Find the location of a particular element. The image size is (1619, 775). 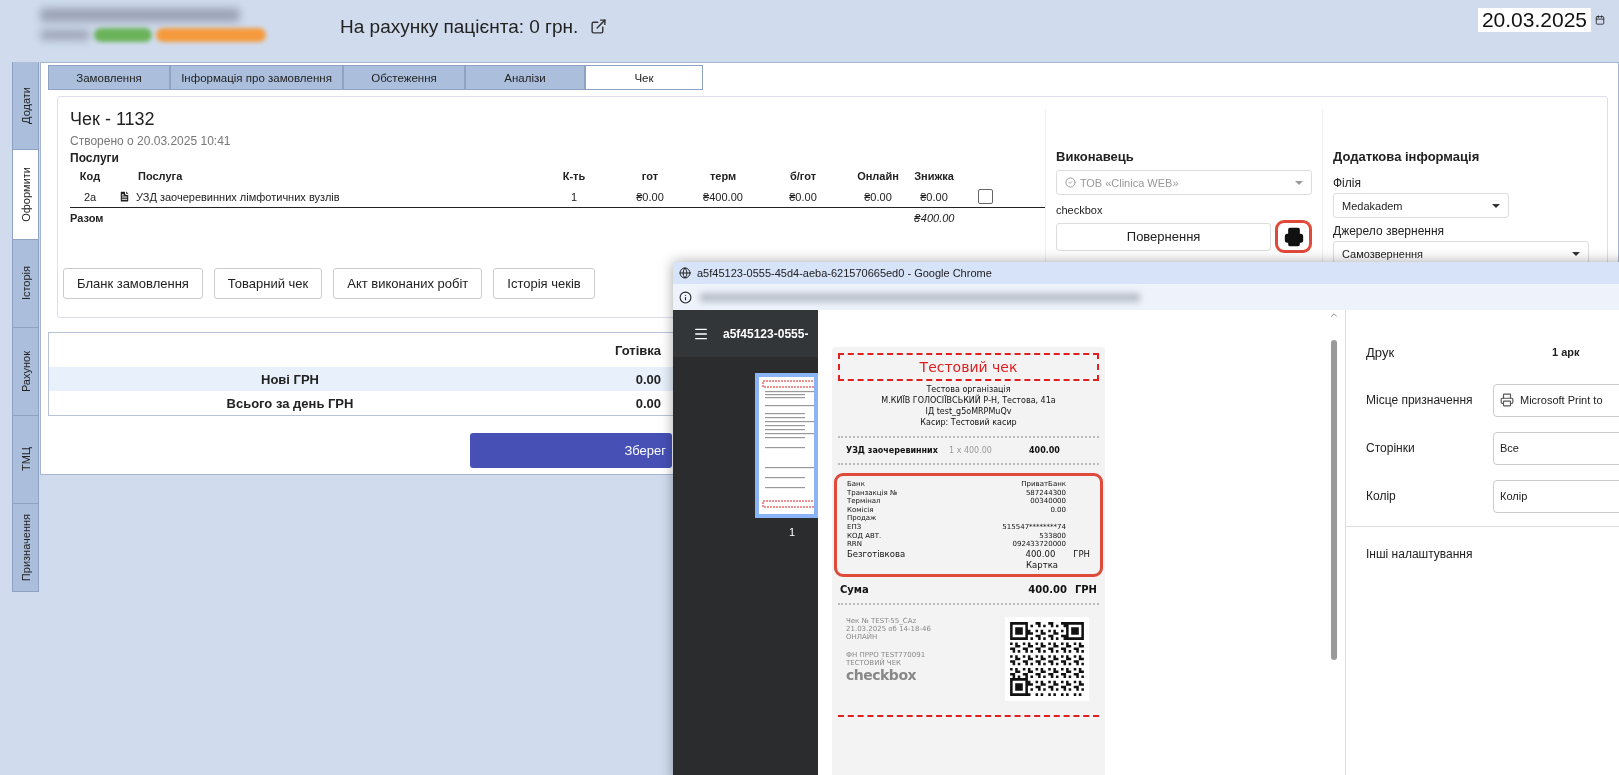

redacted-badge is located at coordinates (123, 35).